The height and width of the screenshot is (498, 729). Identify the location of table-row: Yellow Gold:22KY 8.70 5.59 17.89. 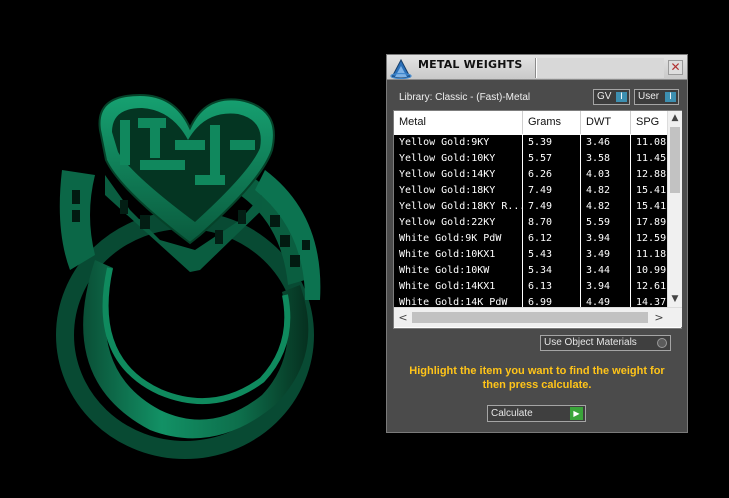
(530, 223).